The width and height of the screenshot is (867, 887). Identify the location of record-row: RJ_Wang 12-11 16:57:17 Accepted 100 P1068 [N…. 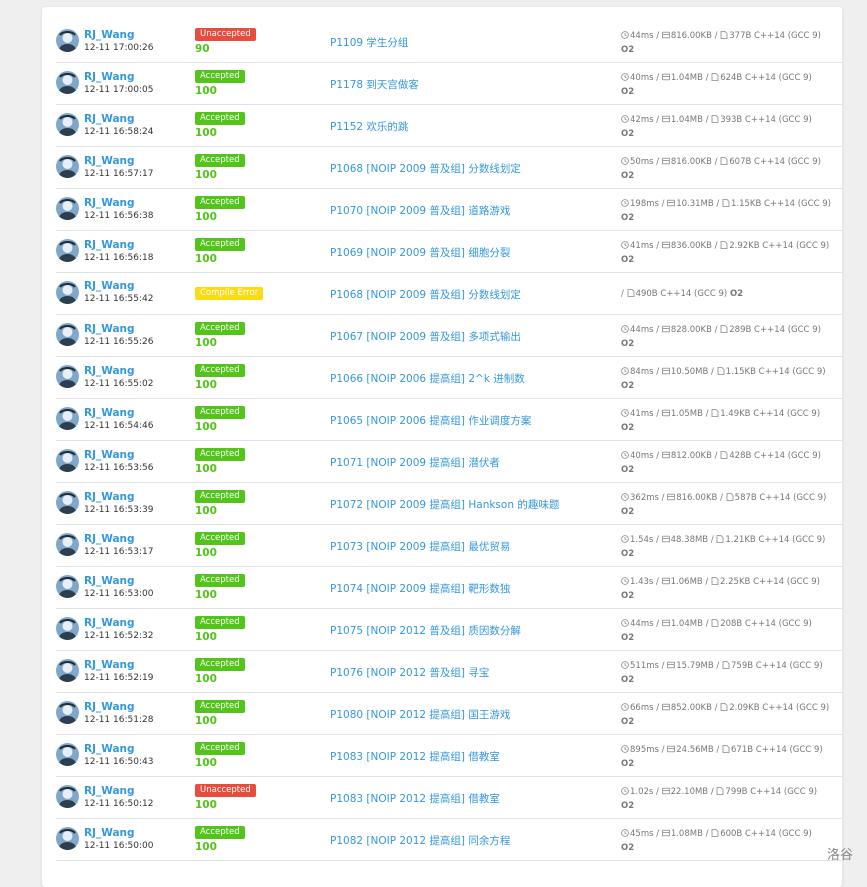
(449, 168).